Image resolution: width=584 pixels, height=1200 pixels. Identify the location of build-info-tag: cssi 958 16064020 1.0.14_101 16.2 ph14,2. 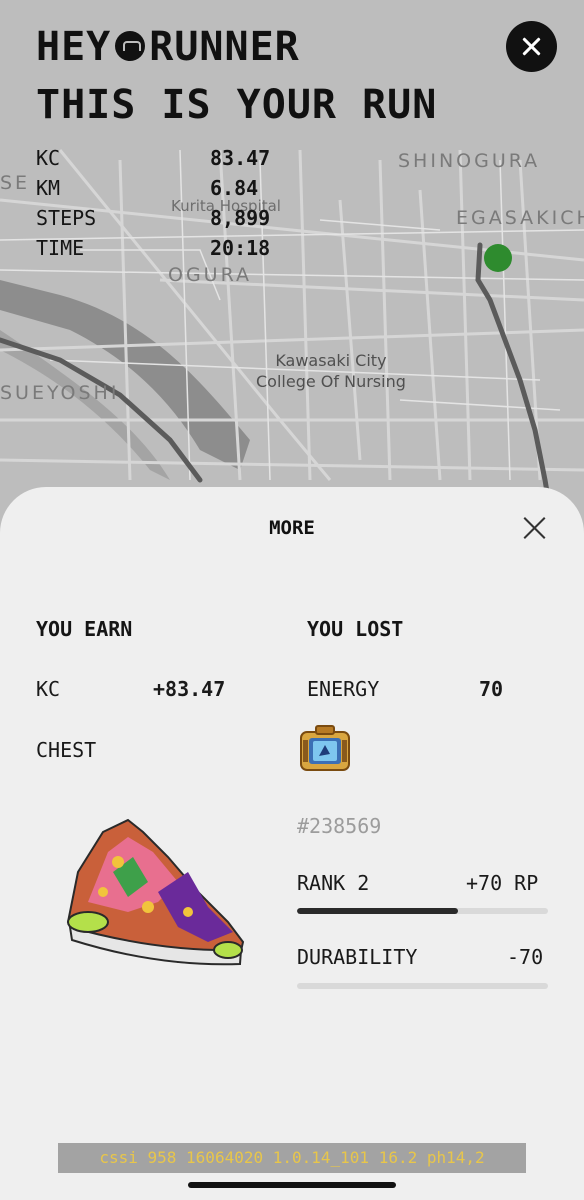
(292, 1158).